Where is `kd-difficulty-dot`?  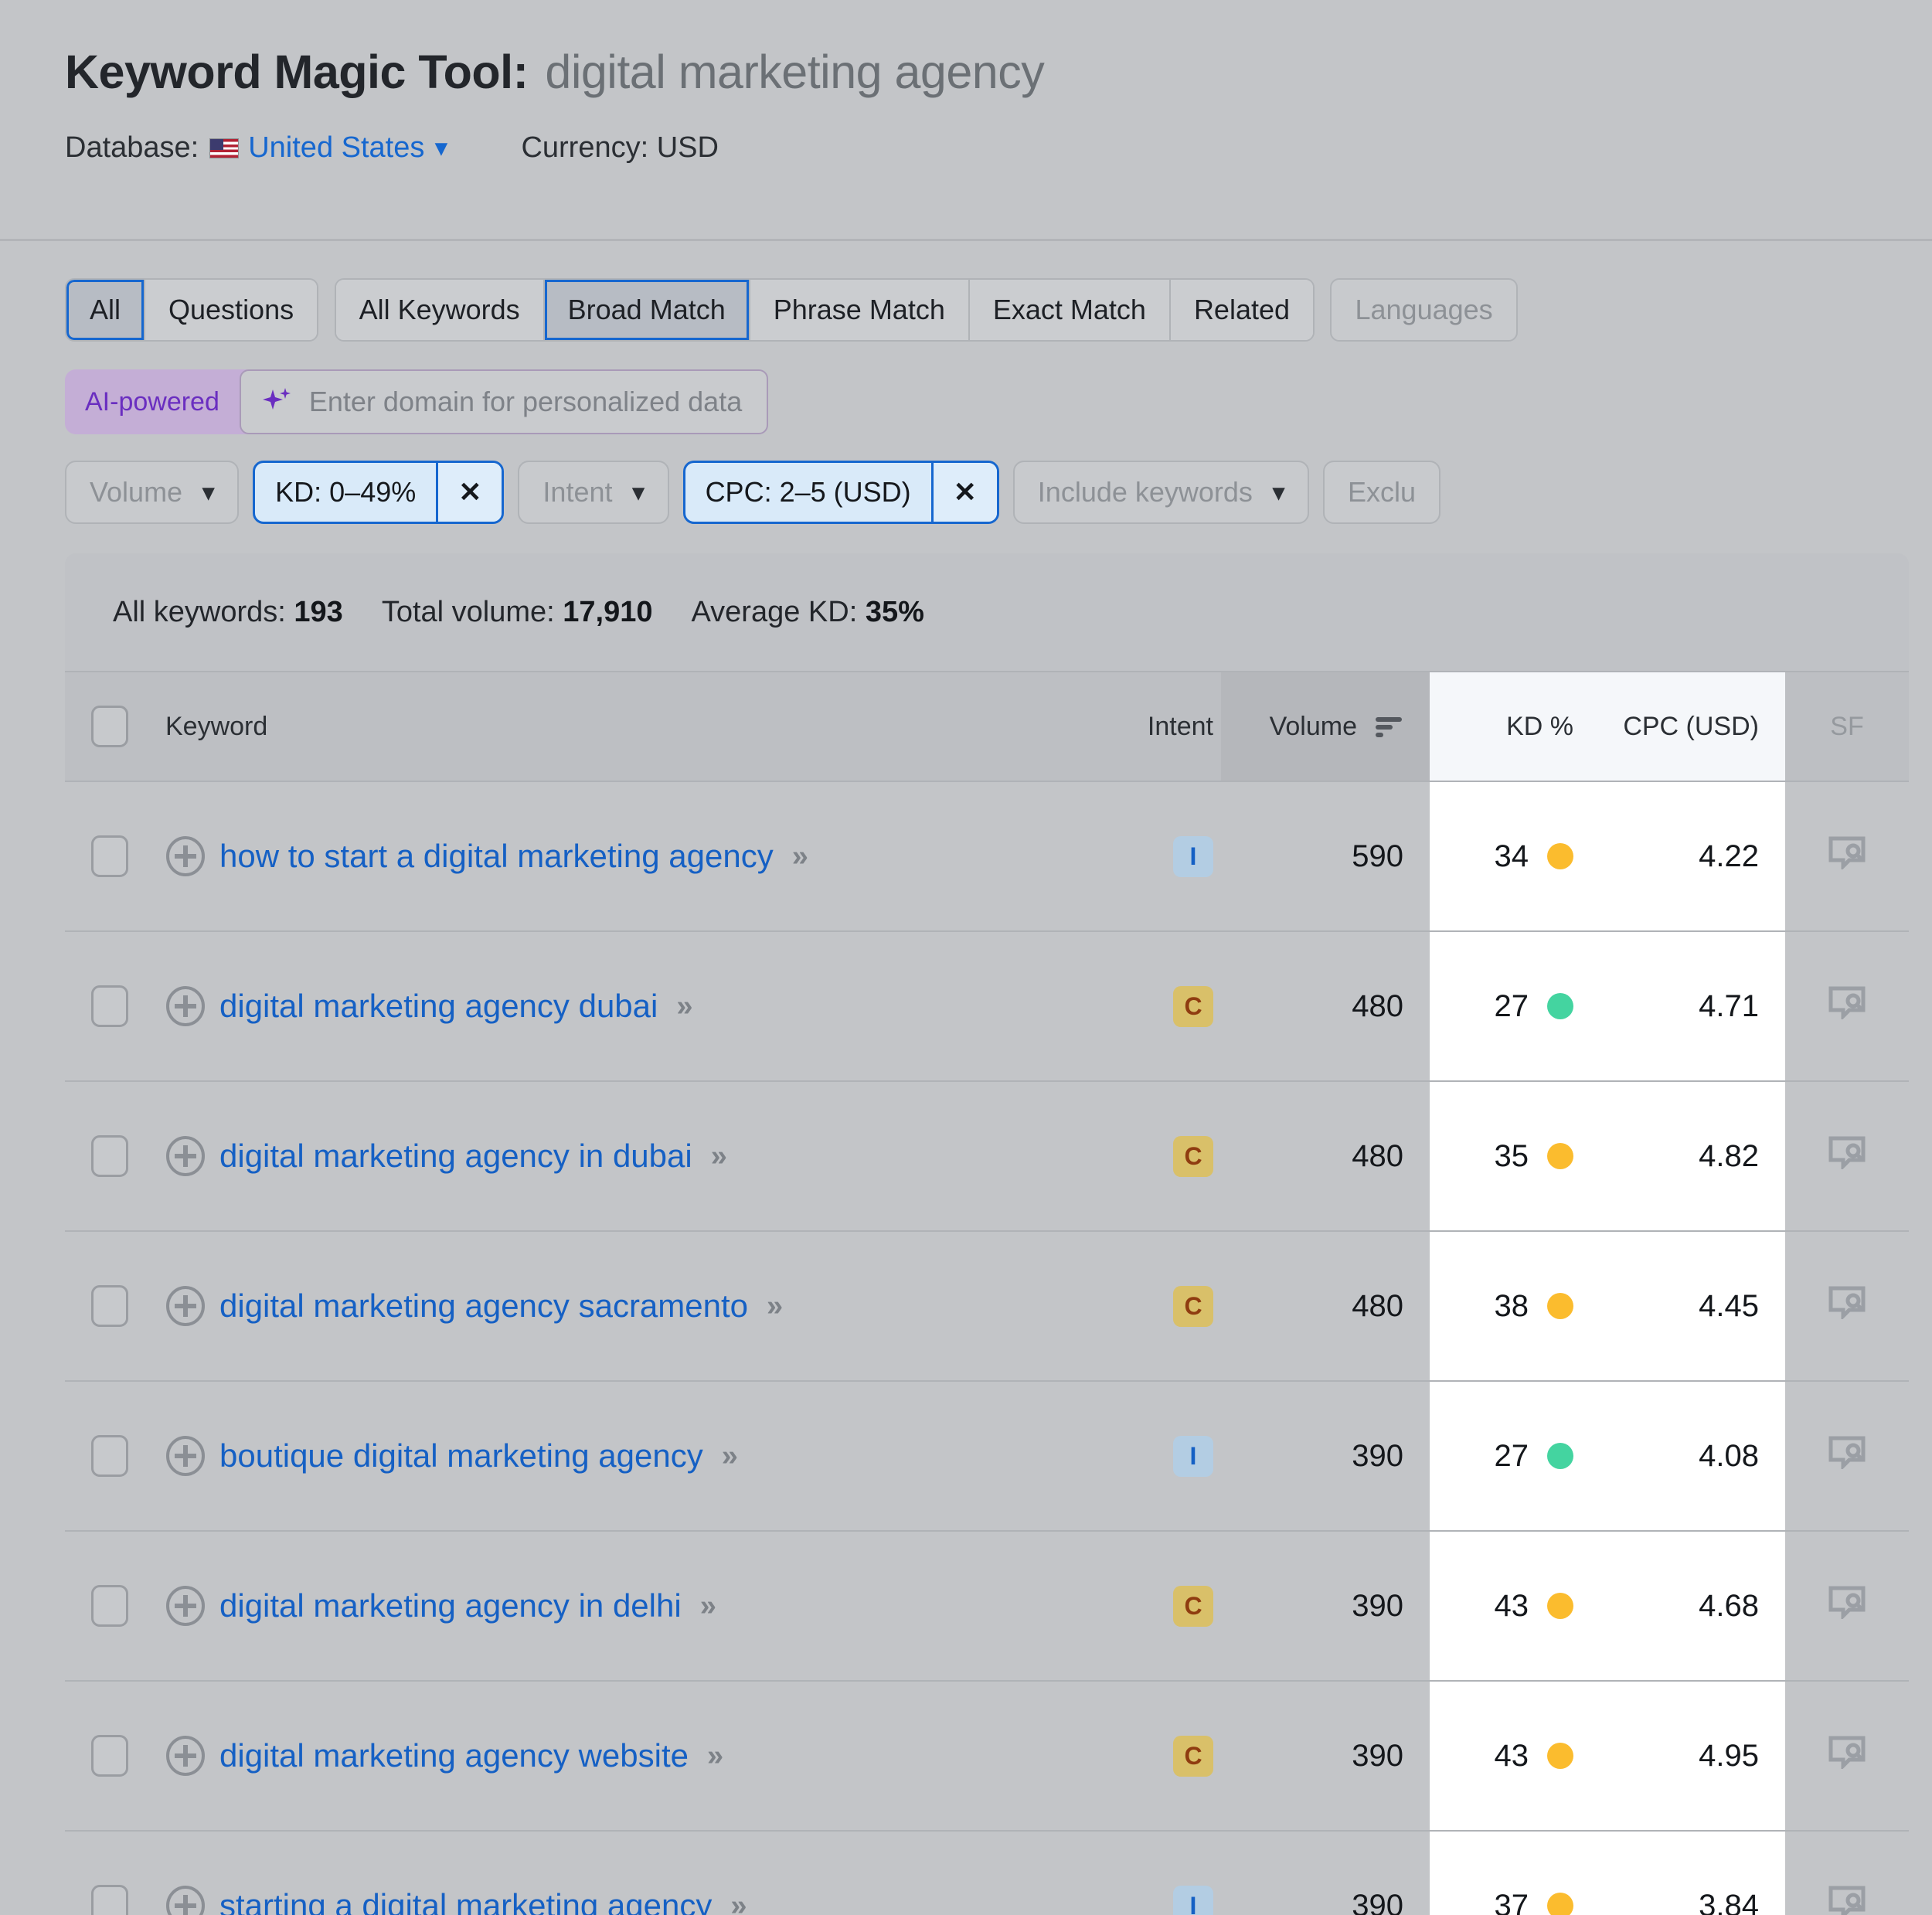
kd-difficulty-dot is located at coordinates (1560, 1456).